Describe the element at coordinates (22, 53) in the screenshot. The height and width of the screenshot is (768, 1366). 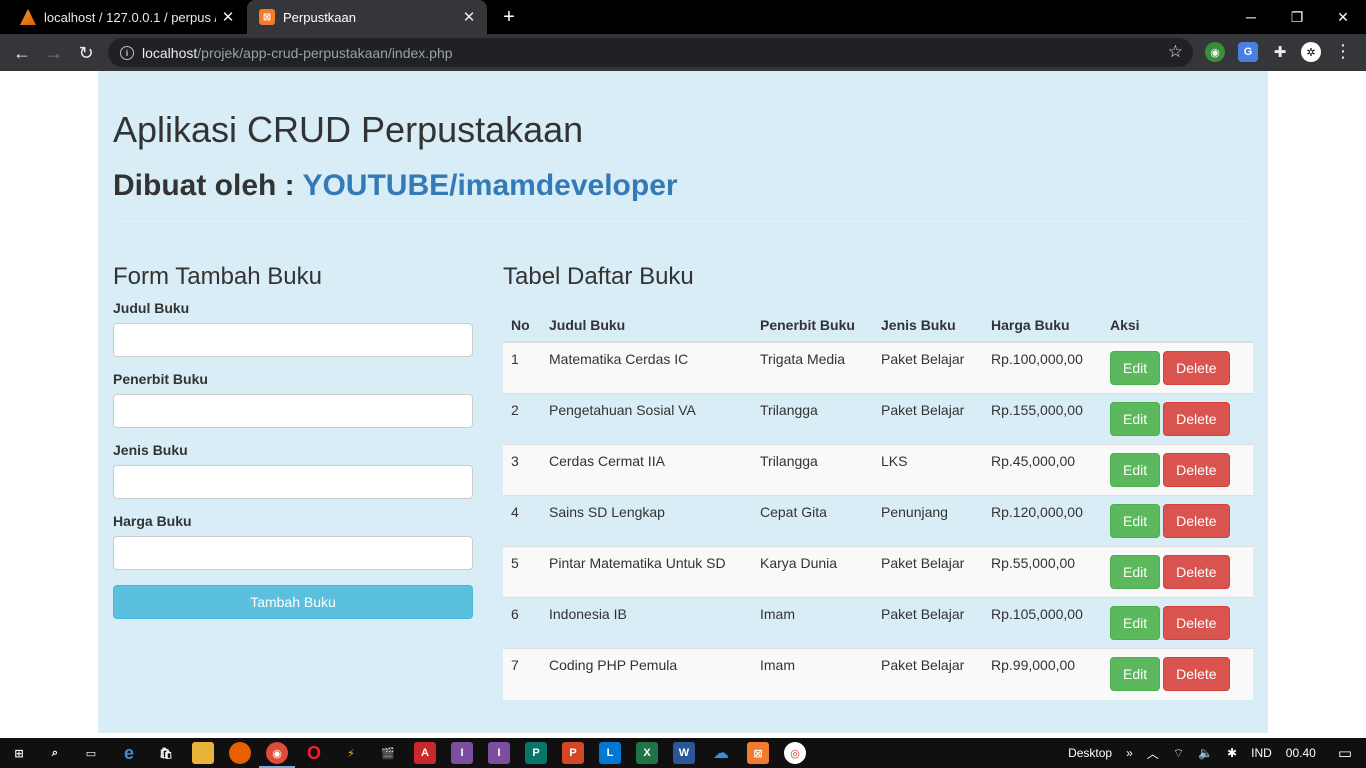
I see `back-icon: ←` at that location.